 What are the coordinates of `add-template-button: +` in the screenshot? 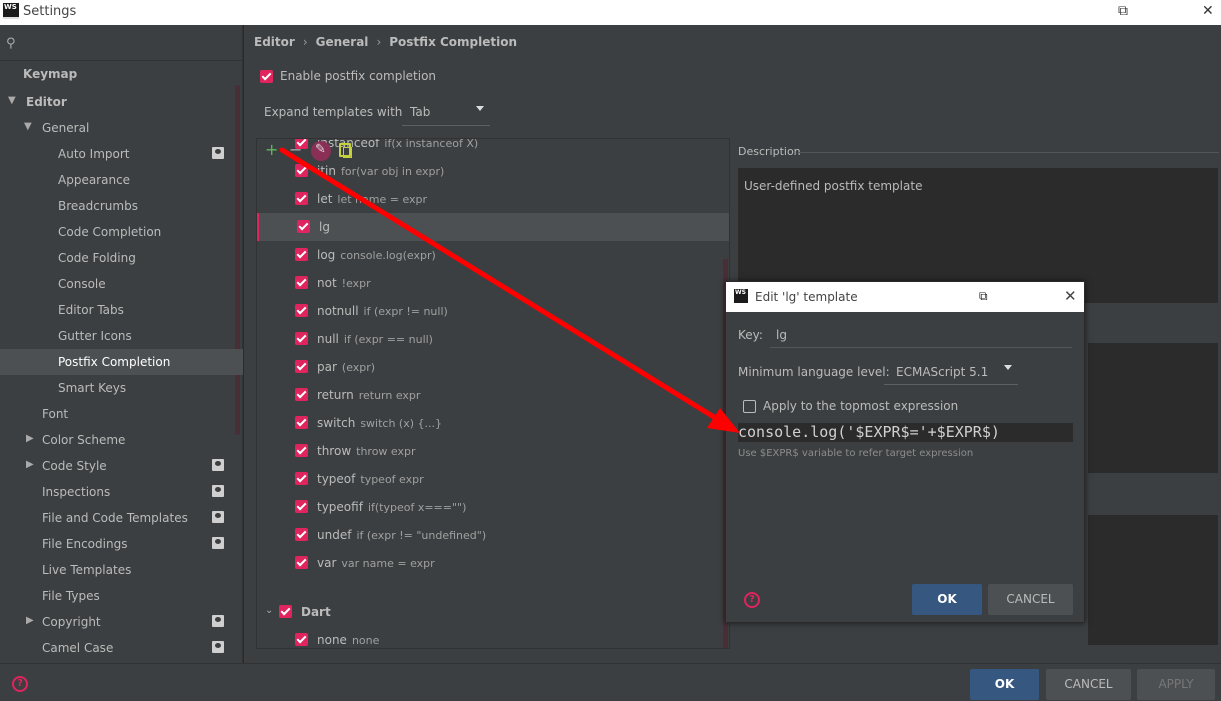 It's located at (271, 150).